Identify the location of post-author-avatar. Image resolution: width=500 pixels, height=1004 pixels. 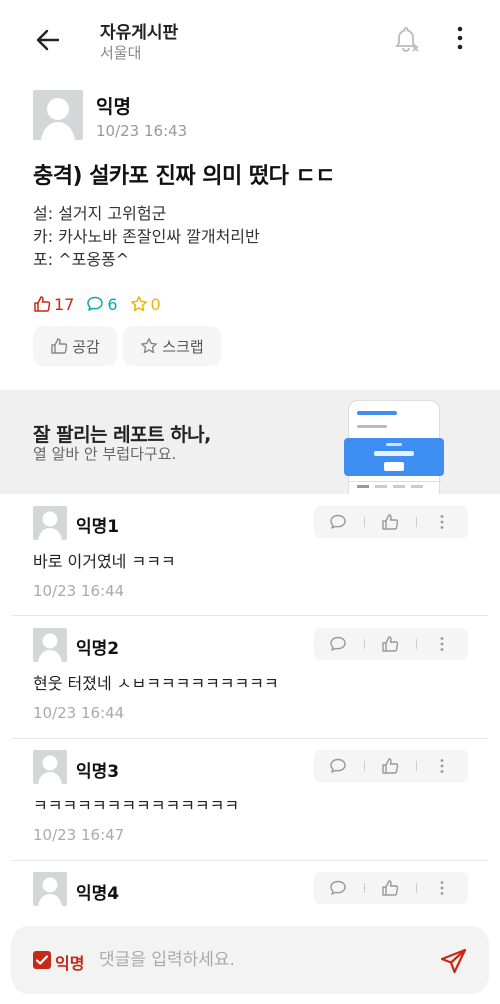
(58, 115).